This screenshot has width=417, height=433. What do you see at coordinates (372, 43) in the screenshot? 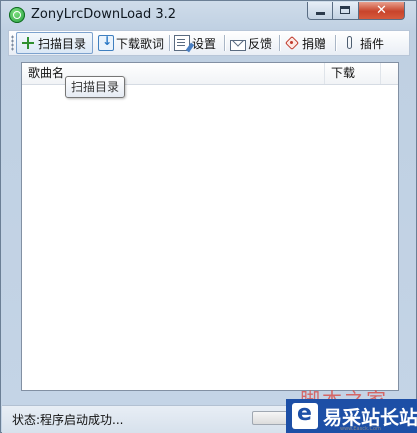
I see `plugins-label: 插件` at bounding box center [372, 43].